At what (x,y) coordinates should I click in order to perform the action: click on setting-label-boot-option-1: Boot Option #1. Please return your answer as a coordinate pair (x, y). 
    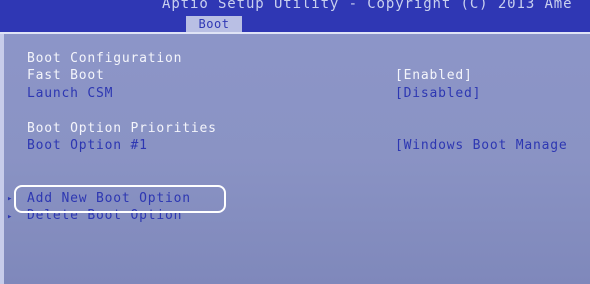
    Looking at the image, I should click on (87, 145).